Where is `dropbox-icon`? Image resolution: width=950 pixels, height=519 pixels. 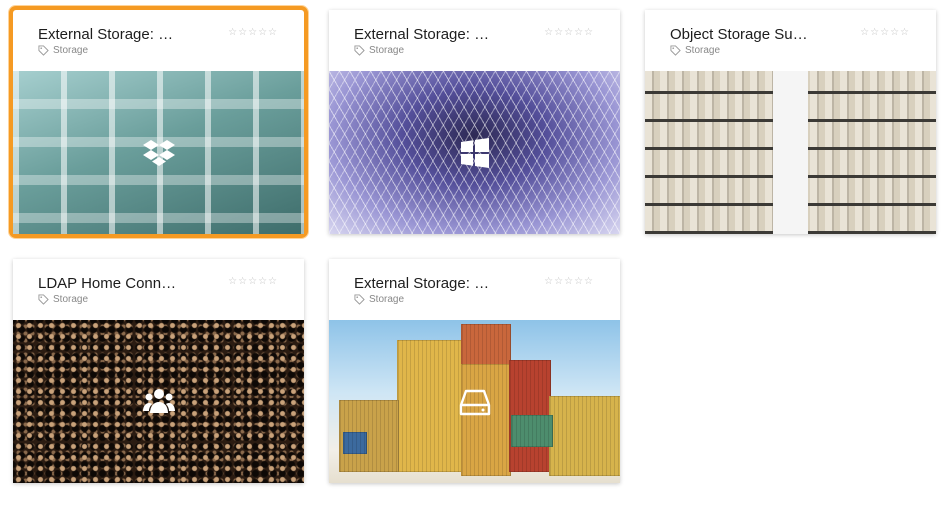 dropbox-icon is located at coordinates (158, 152).